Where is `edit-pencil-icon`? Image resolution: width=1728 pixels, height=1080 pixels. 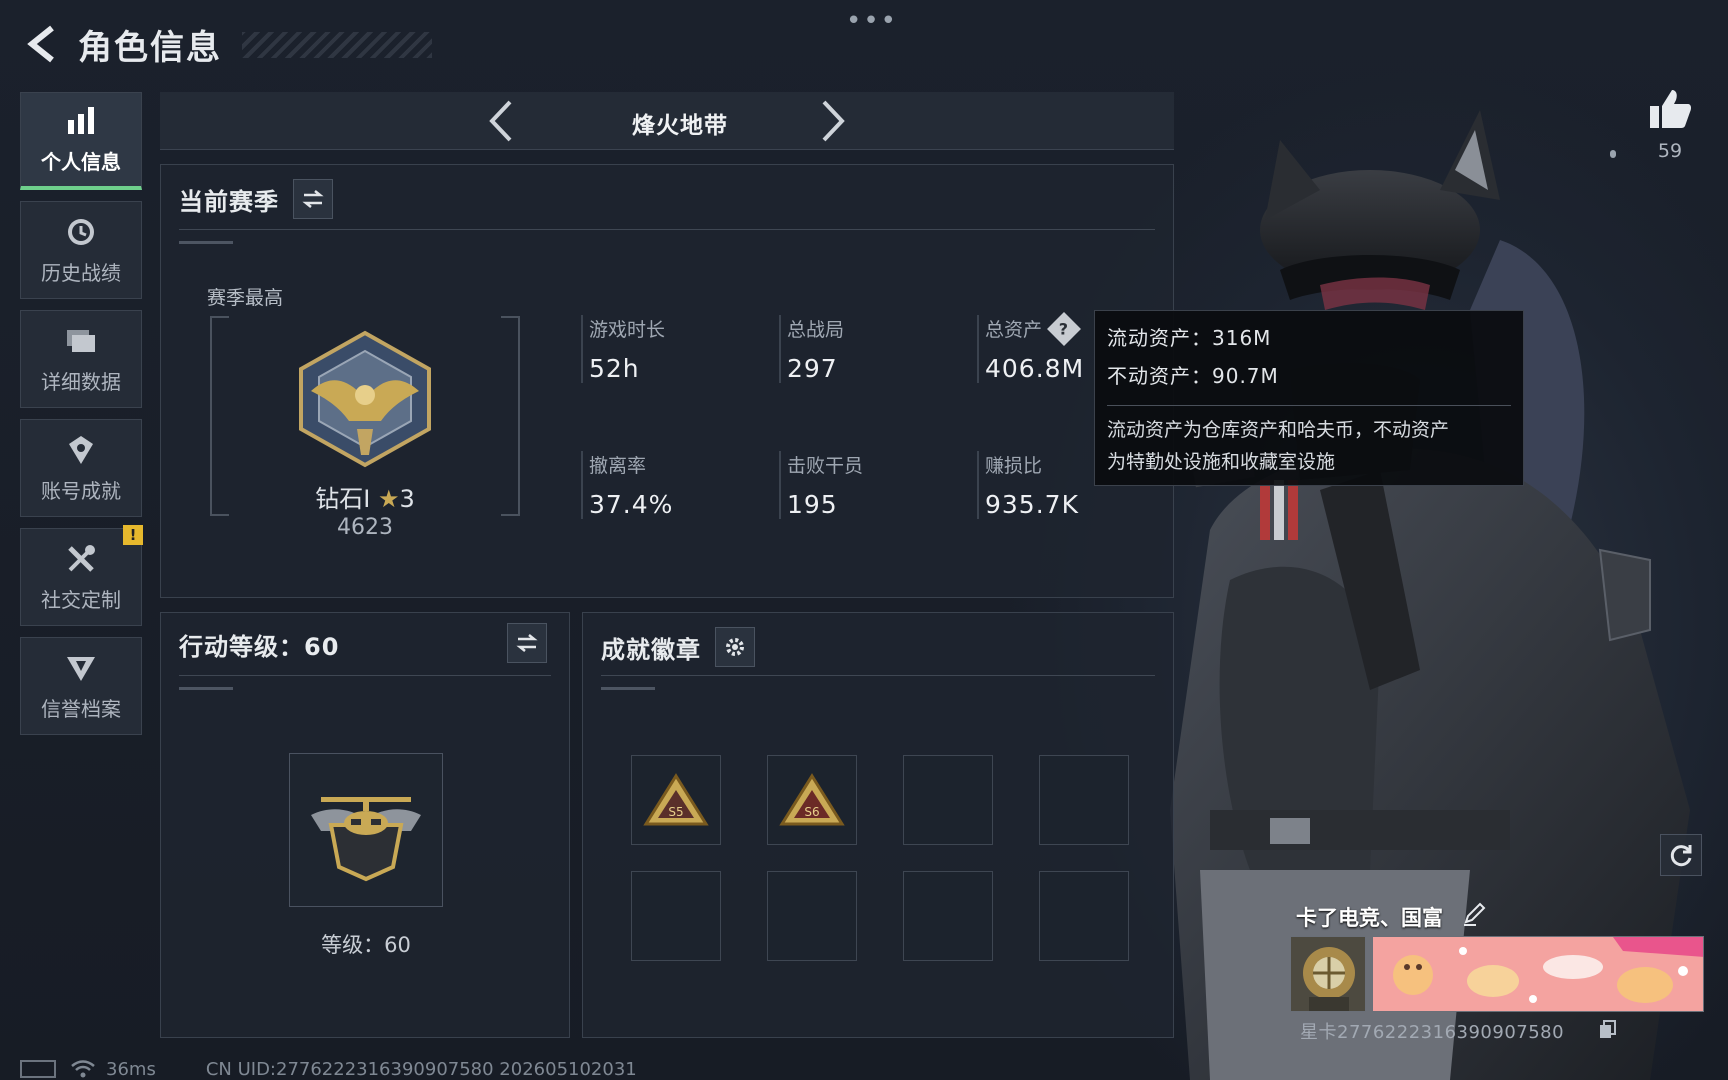 edit-pencil-icon is located at coordinates (1474, 914).